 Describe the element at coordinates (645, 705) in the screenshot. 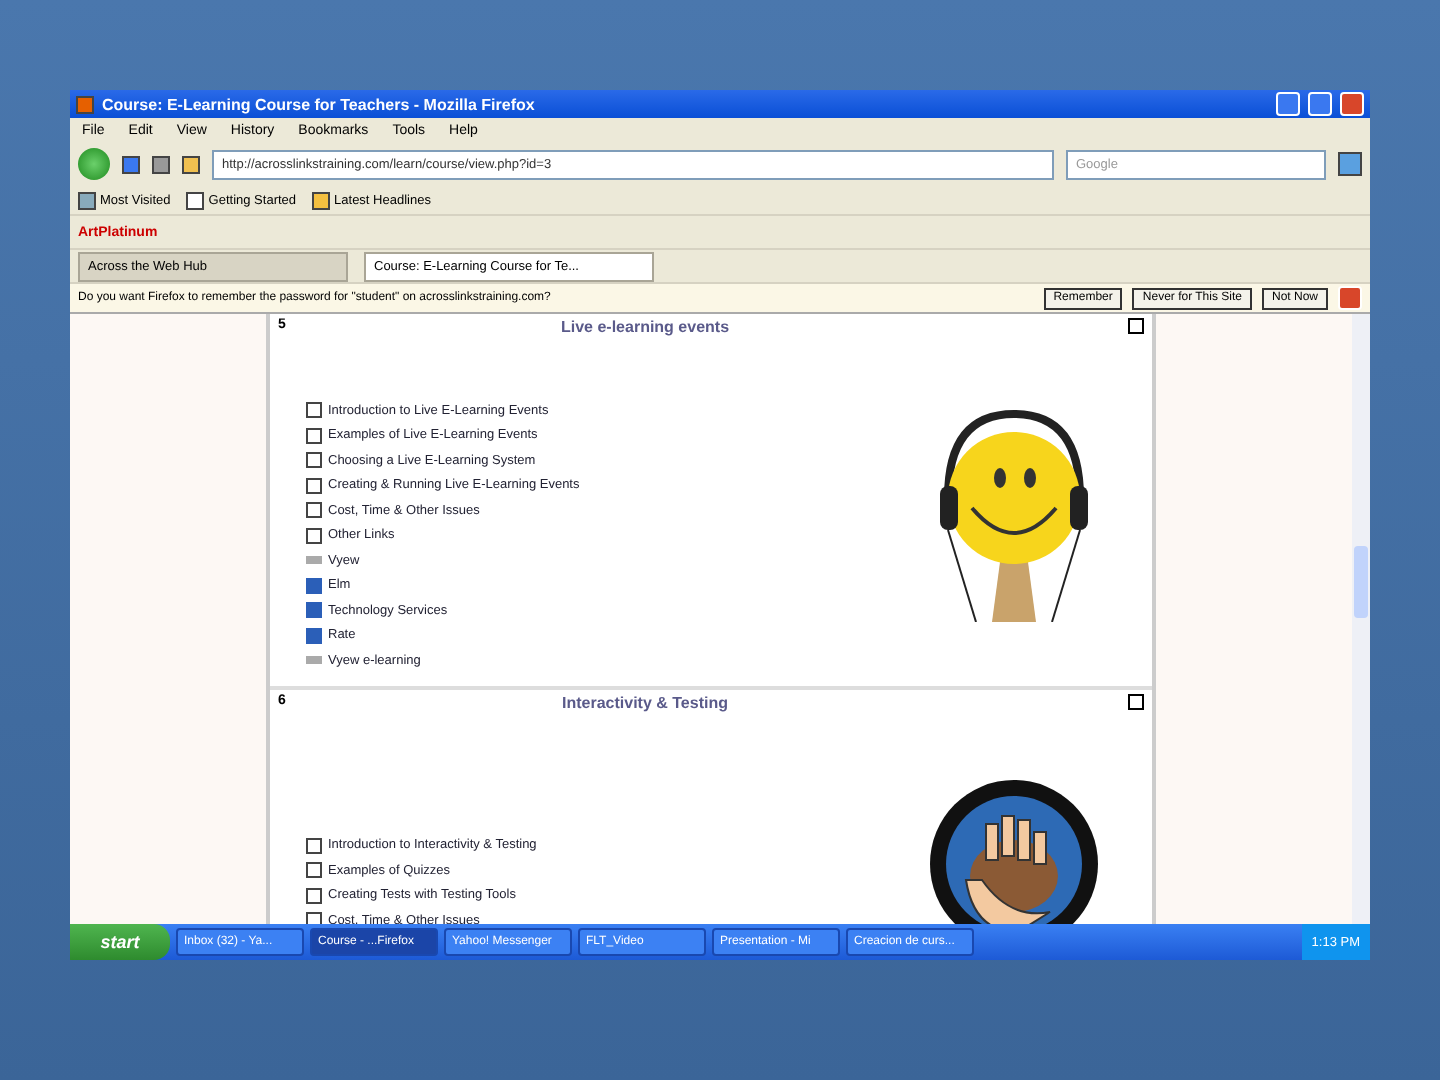

I see `section-title: Interactivity & Testing` at that location.